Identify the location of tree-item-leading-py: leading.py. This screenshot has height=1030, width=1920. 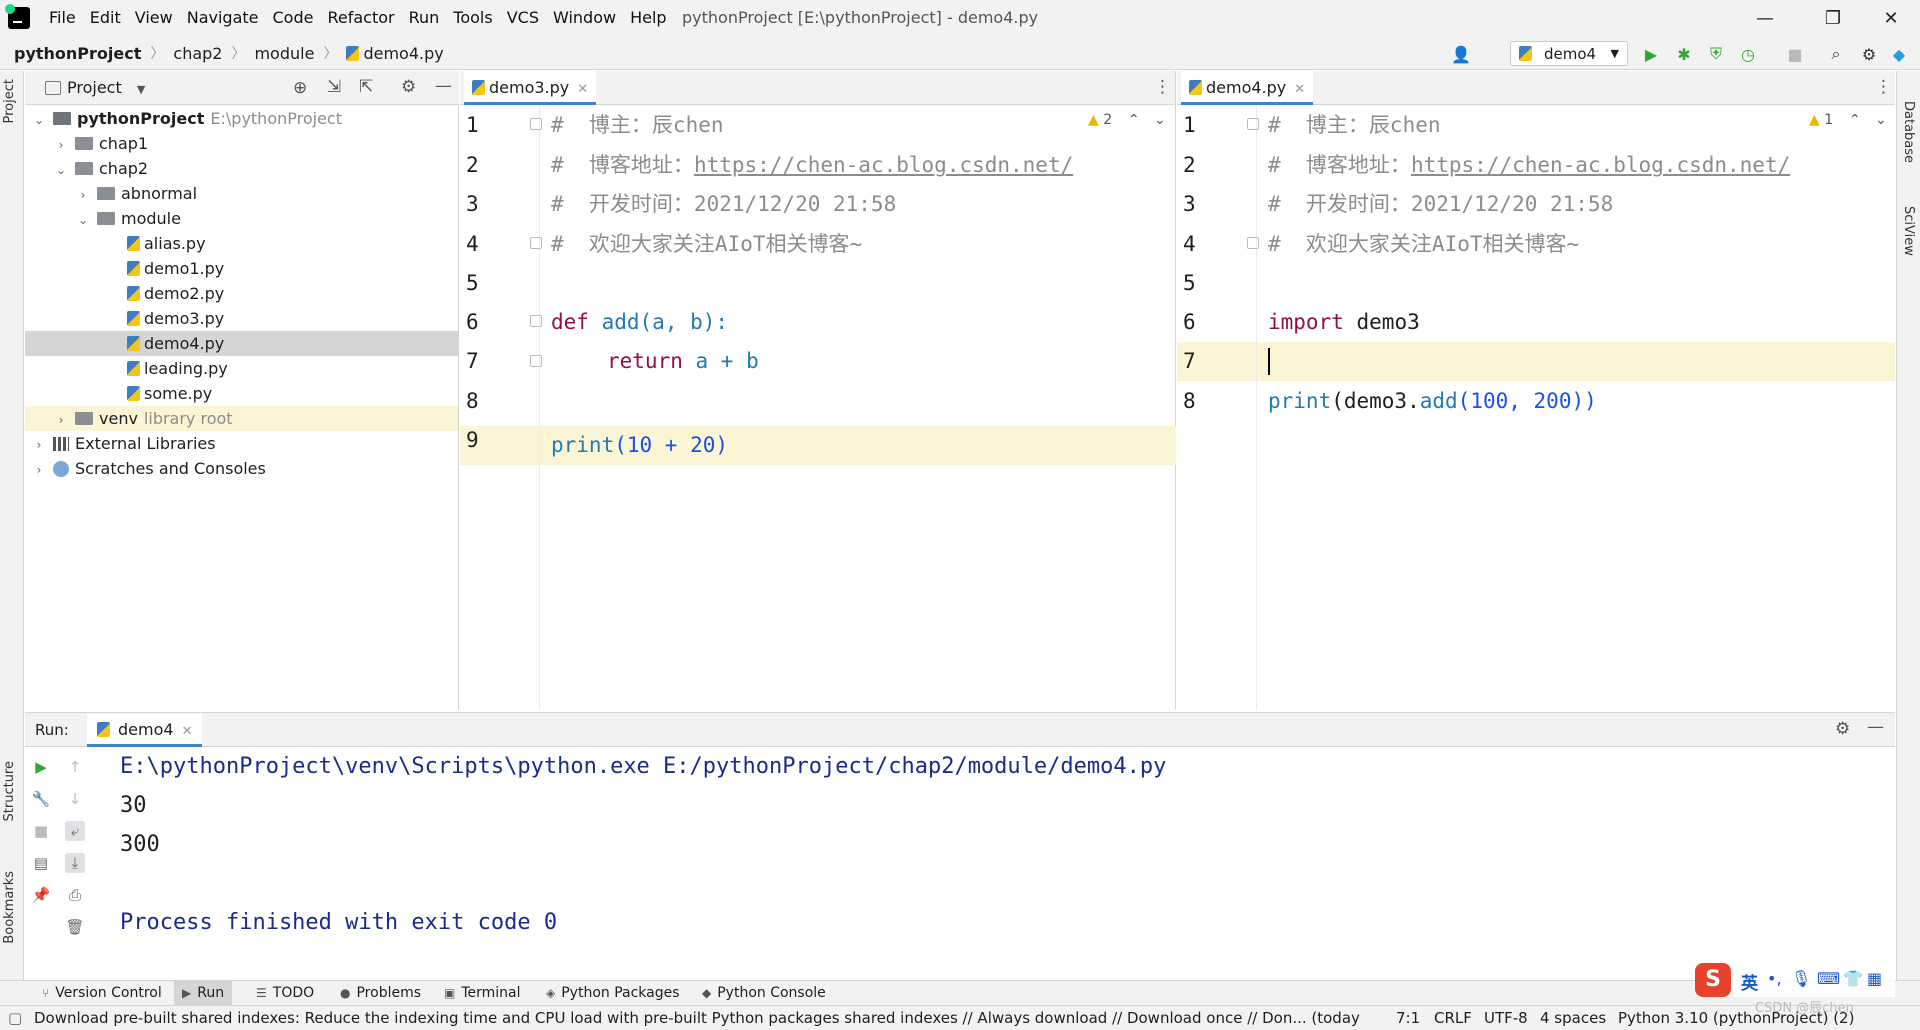
(241, 368).